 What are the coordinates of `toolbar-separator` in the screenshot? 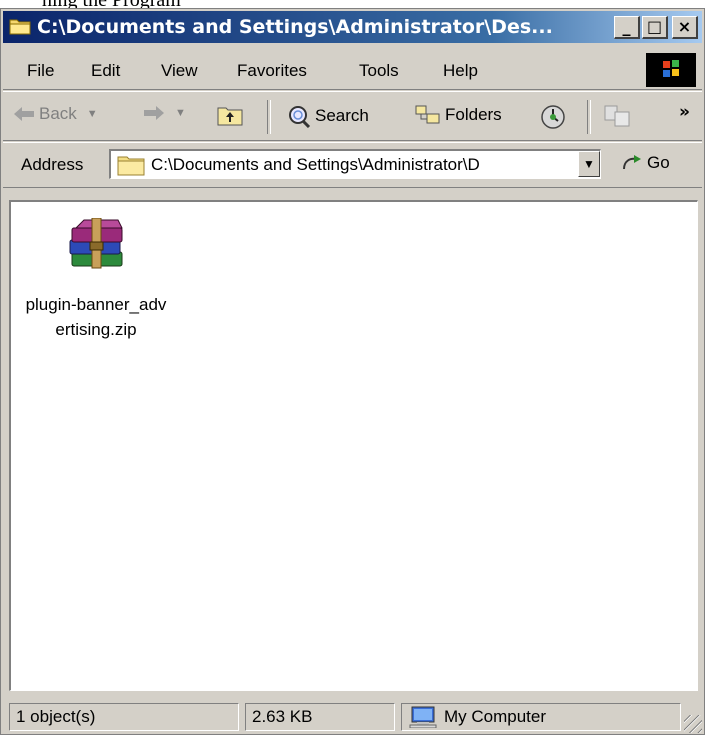 It's located at (269, 117).